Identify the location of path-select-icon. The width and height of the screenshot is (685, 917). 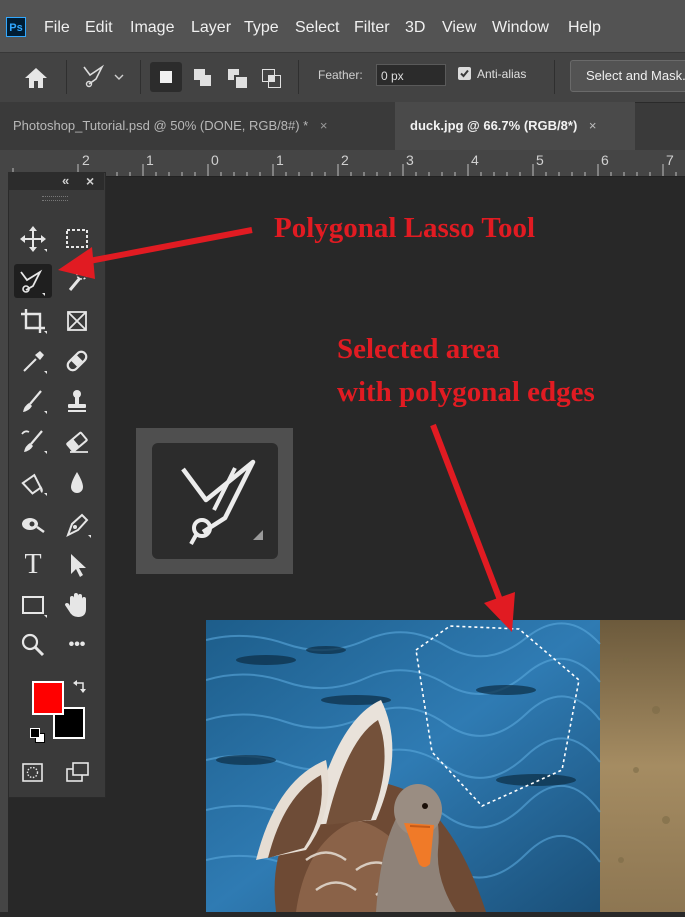
(78, 565).